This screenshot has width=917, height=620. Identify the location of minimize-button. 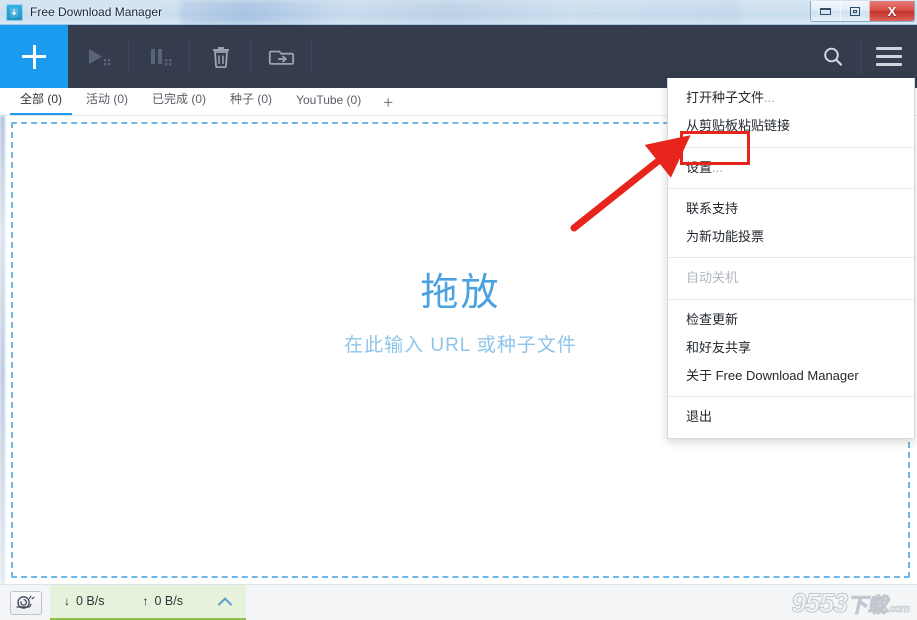
(825, 11).